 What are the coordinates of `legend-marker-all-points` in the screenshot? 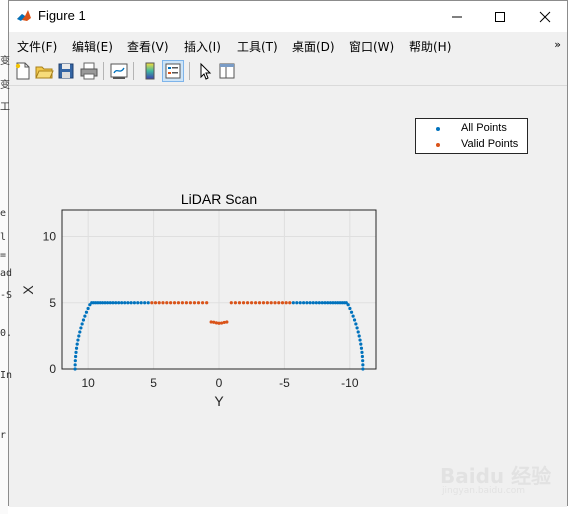 It's located at (438, 129).